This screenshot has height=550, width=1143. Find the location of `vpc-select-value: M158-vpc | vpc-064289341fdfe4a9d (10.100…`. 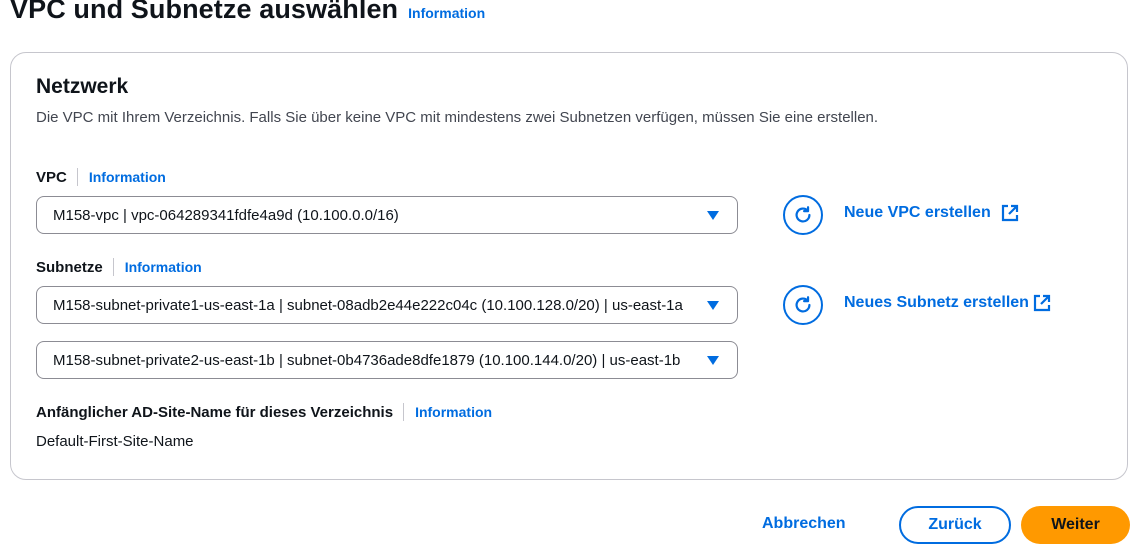

vpc-select-value: M158-vpc | vpc-064289341fdfe4a9d (10.100… is located at coordinates (226, 215).